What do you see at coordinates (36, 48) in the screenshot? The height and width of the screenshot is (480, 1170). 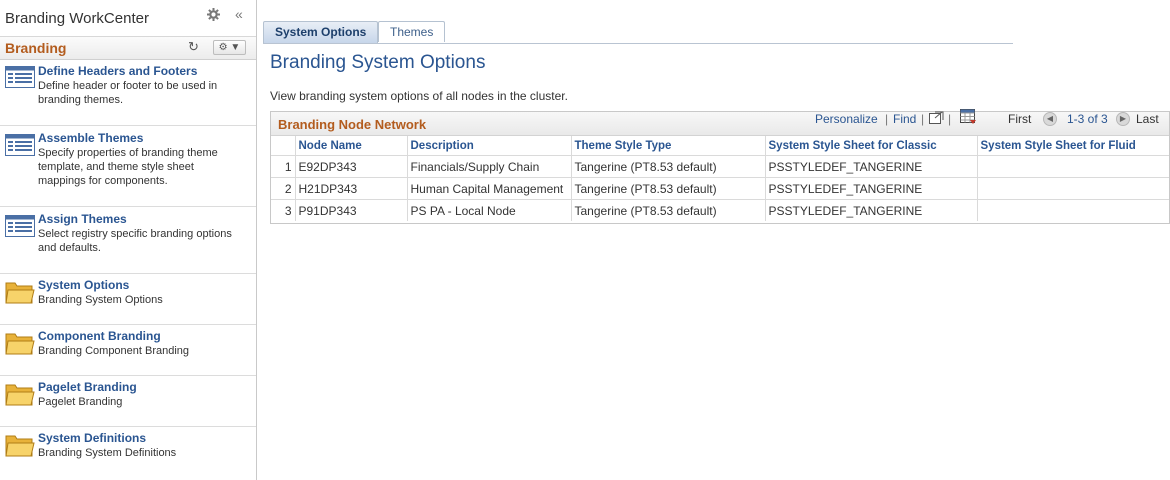 I see `pane-title: Branding` at bounding box center [36, 48].